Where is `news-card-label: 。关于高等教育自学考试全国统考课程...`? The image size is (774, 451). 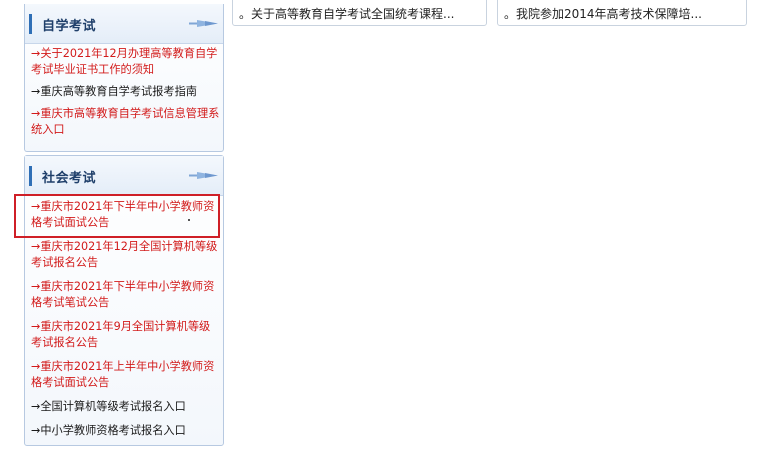 news-card-label: 。关于高等教育自学考试全国统考课程... is located at coordinates (346, 13).